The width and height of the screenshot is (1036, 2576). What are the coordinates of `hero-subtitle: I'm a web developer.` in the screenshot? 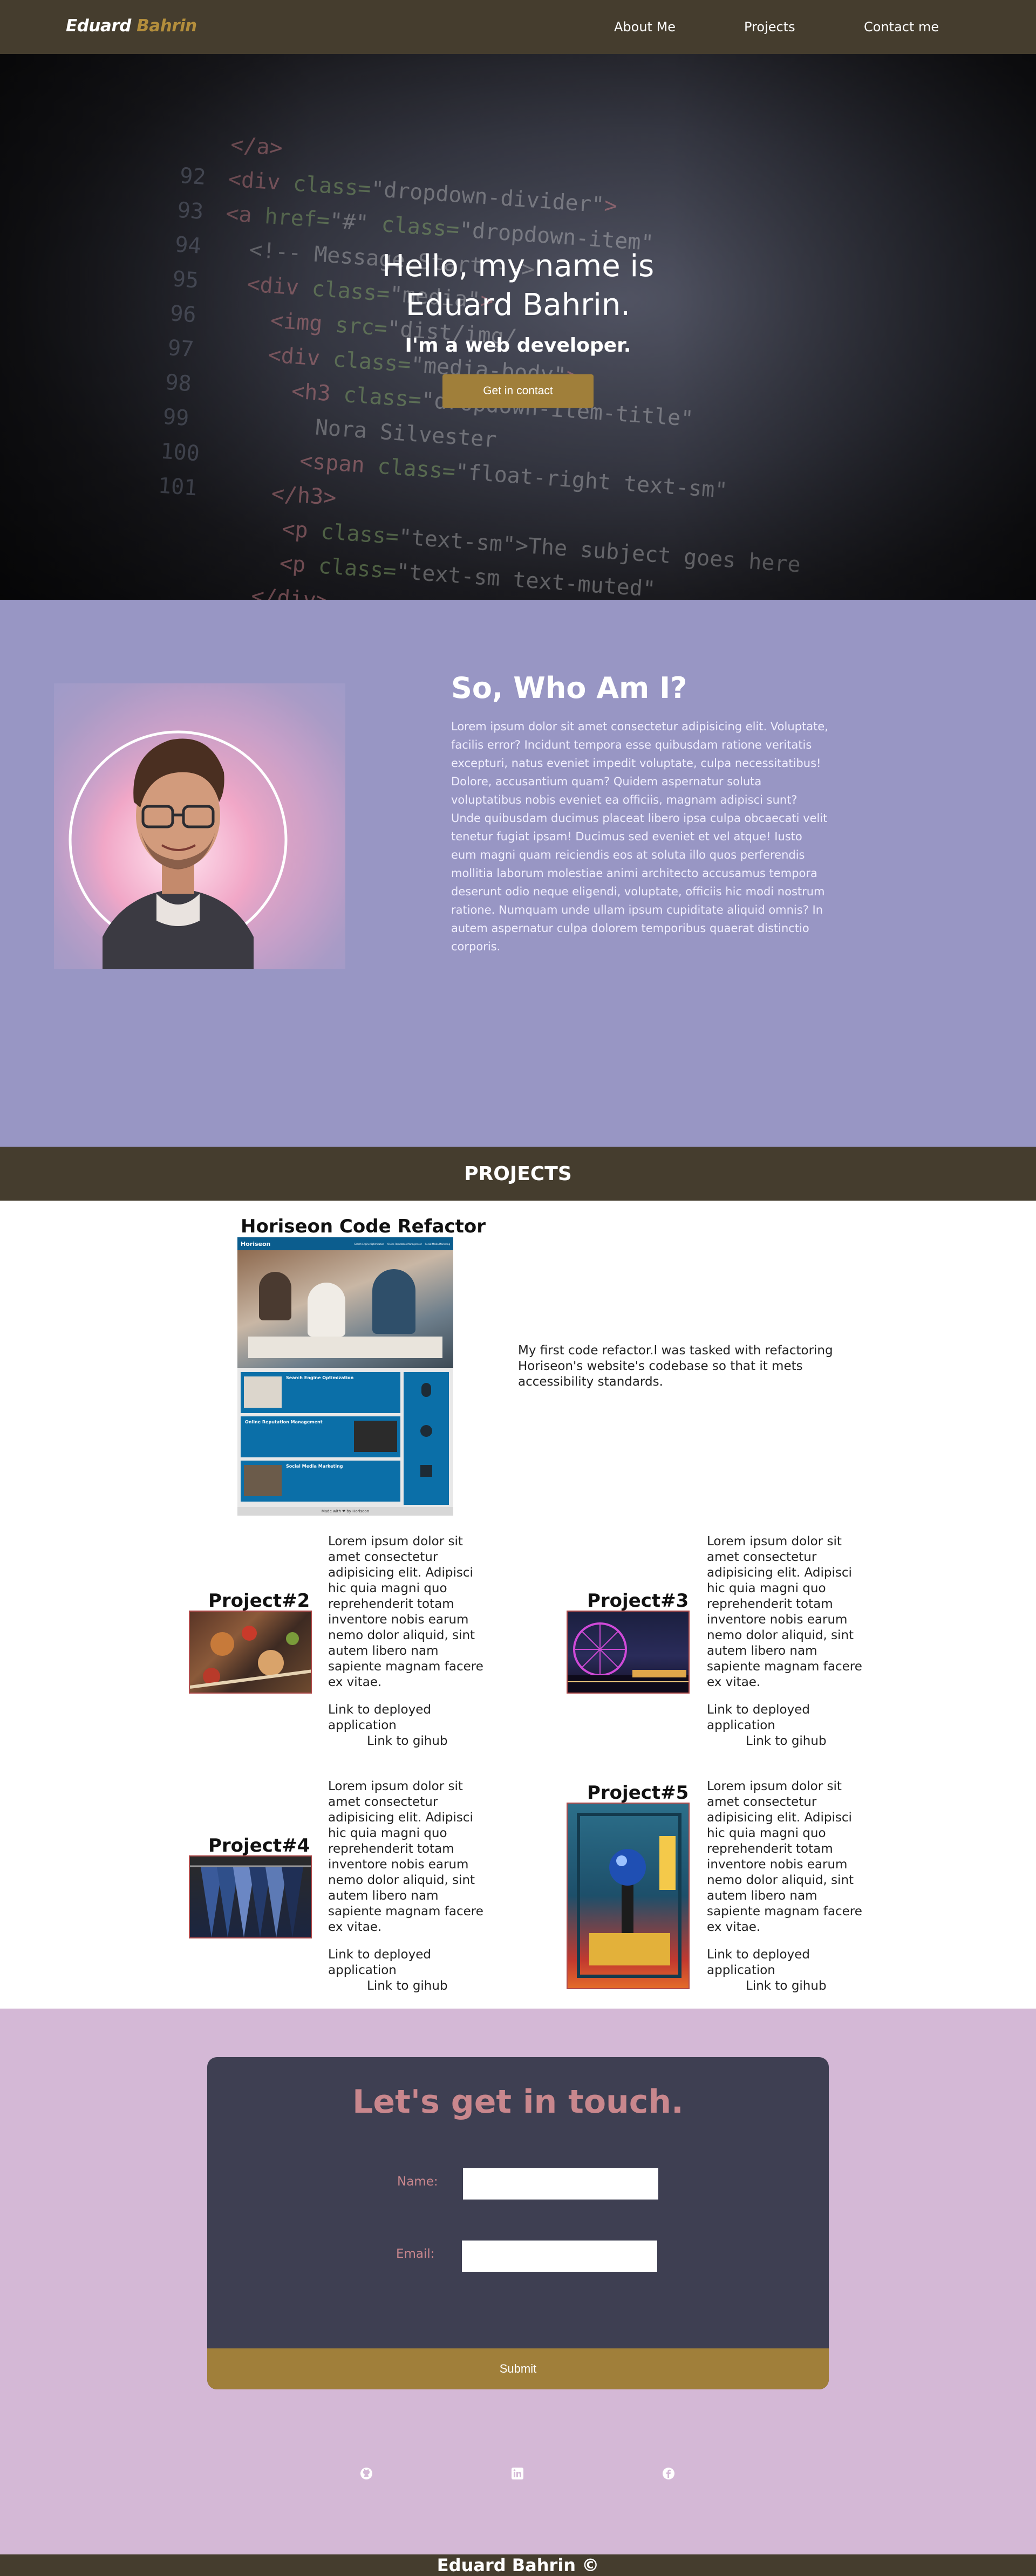 It's located at (518, 345).